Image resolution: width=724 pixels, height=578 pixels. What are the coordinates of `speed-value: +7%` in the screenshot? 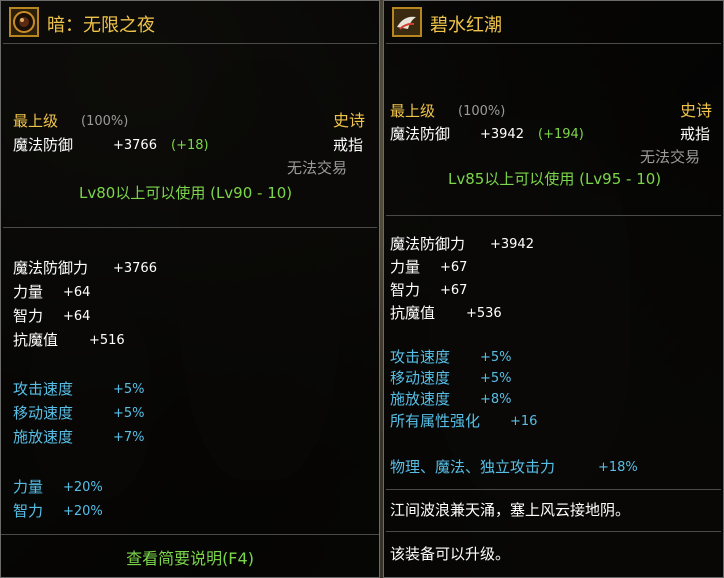 It's located at (129, 437).